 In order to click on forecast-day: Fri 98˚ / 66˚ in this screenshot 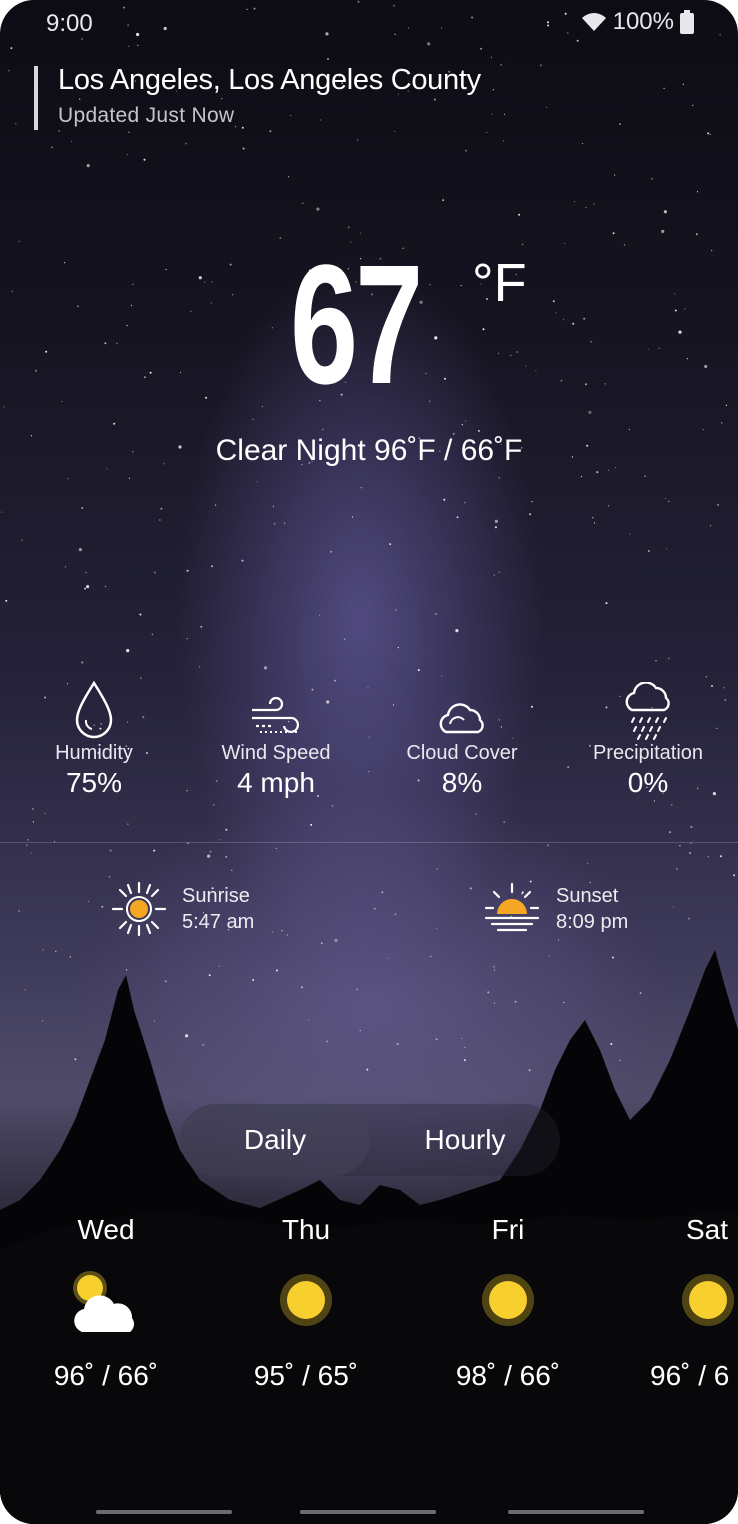, I will do `click(508, 1303)`.